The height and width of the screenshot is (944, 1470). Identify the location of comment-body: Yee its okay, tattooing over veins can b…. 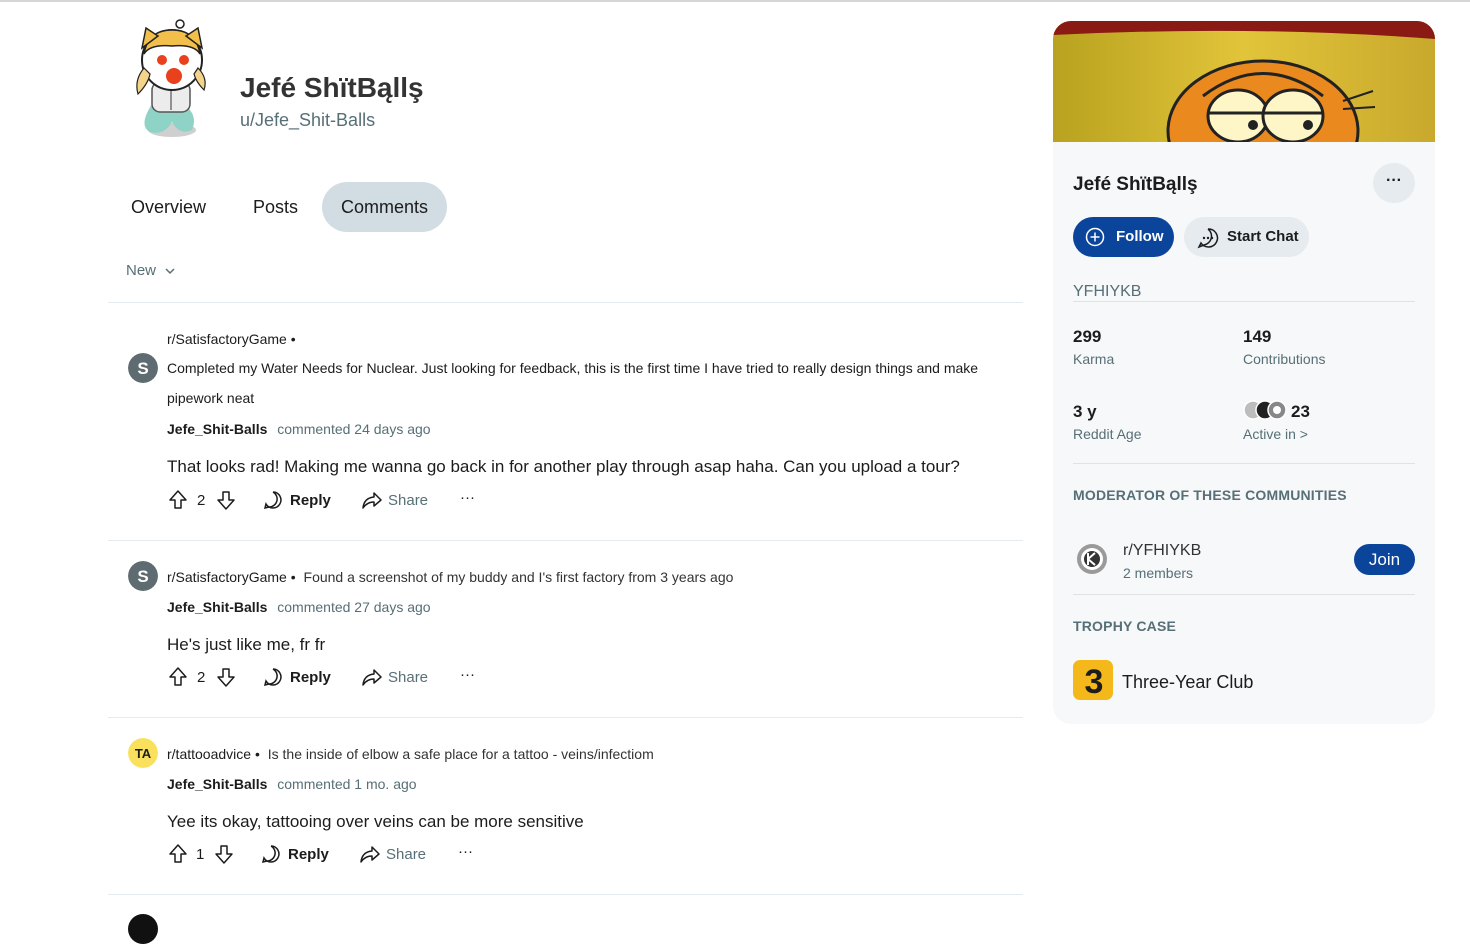
(375, 821).